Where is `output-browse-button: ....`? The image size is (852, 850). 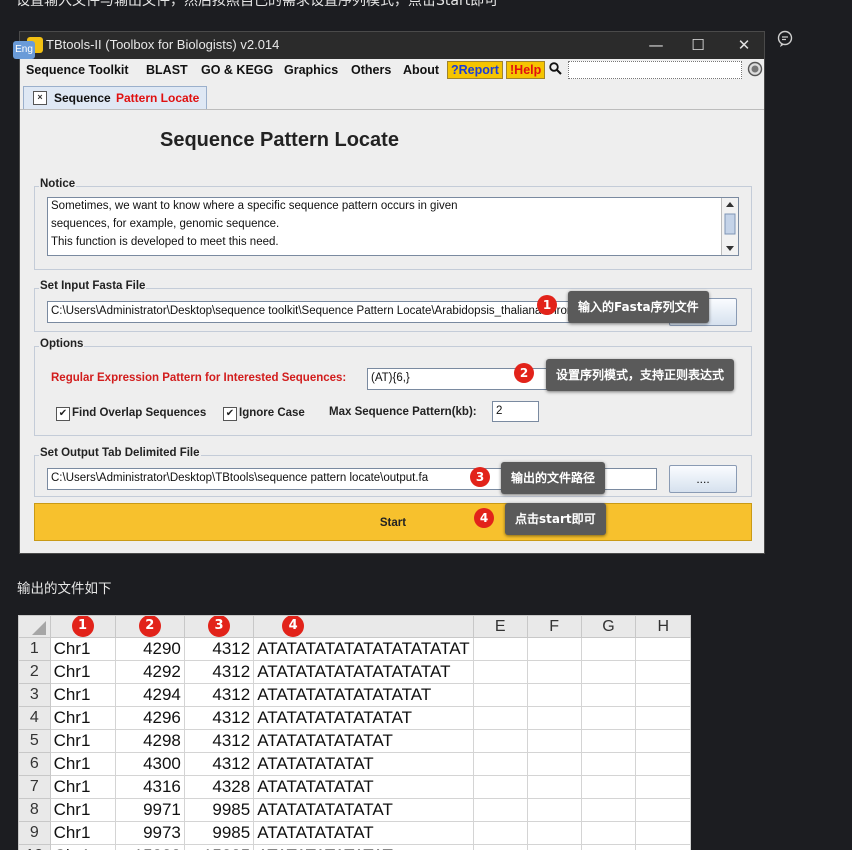 output-browse-button: .... is located at coordinates (703, 479).